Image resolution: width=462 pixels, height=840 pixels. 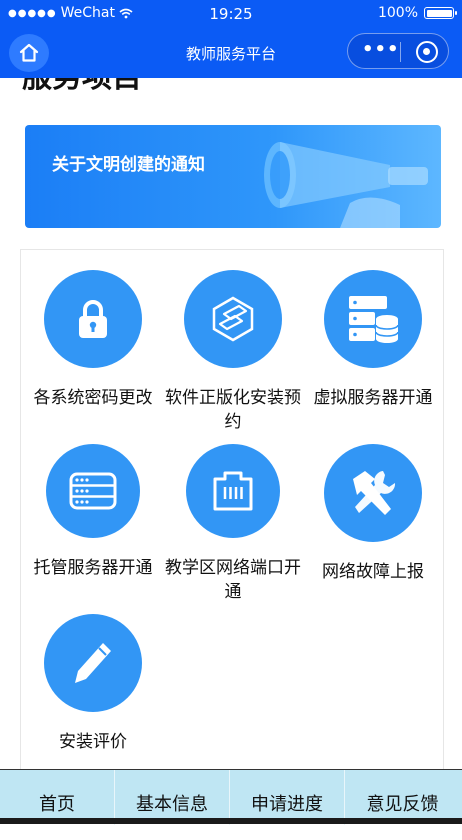 I want to click on server-rack-icon, so click(x=93, y=491).